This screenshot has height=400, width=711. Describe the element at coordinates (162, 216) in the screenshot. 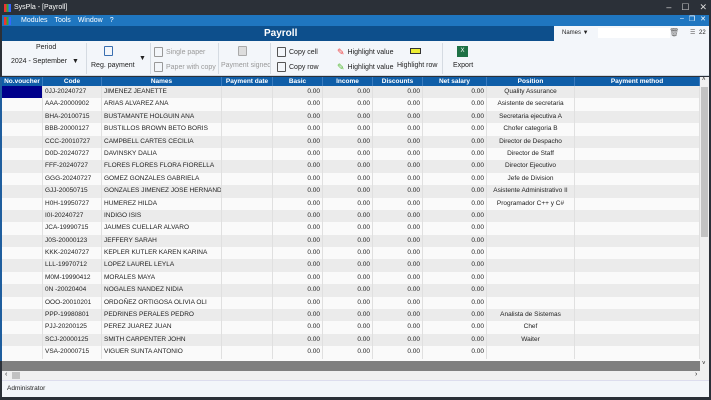

I see `table-cell: INDIGO ISIS` at that location.